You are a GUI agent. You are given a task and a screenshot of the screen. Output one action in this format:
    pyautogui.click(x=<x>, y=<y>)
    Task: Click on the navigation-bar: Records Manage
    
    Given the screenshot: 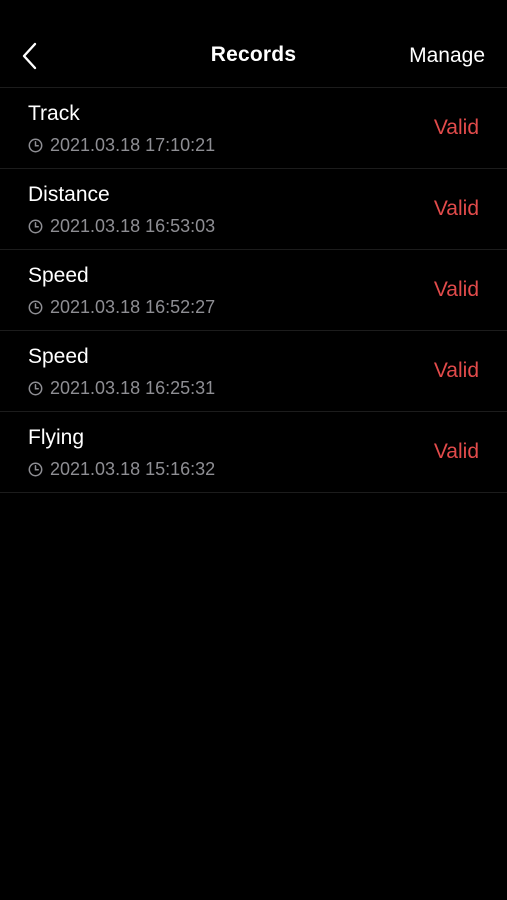 What is the action you would take?
    pyautogui.click(x=253, y=44)
    